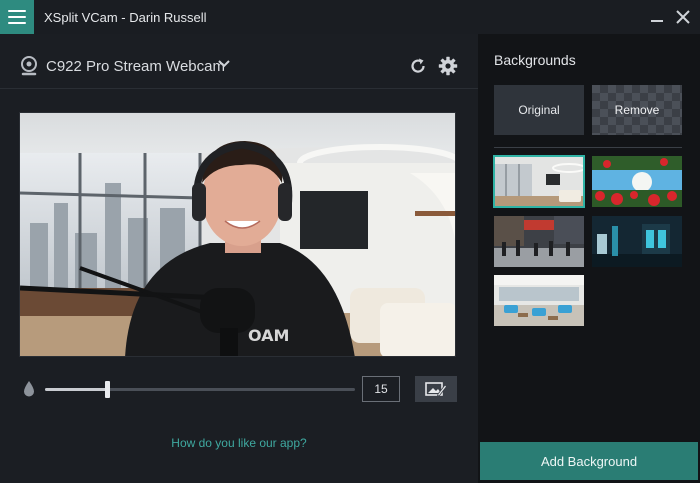  Describe the element at coordinates (539, 181) in the screenshot. I see `background-thumbnail-living-room` at that location.